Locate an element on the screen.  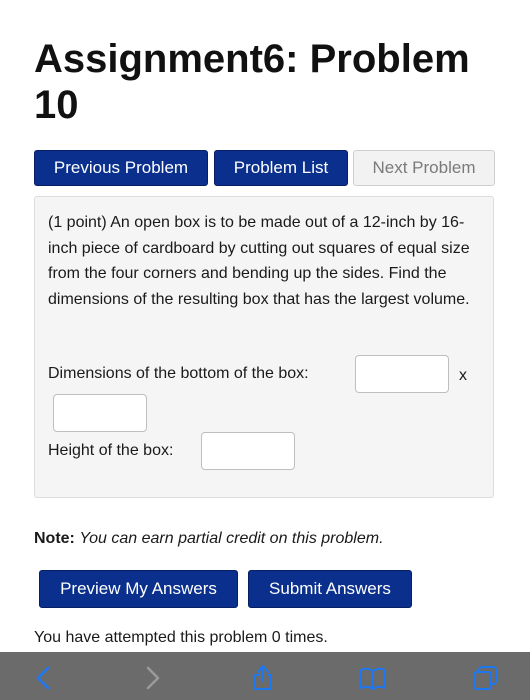
bottom-dimension-width-input is located at coordinates (100, 413).